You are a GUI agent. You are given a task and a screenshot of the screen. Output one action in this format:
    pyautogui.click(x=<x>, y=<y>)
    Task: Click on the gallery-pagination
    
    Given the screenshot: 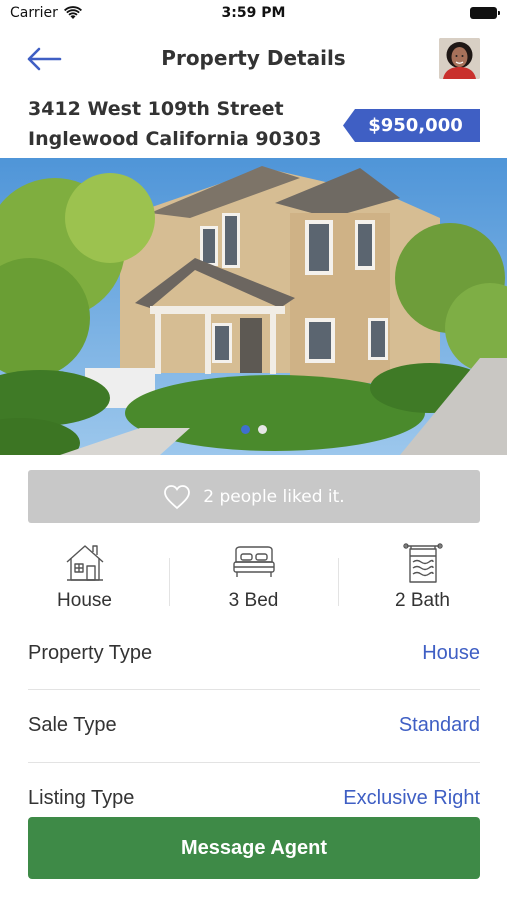 What is the action you would take?
    pyautogui.click(x=253, y=429)
    